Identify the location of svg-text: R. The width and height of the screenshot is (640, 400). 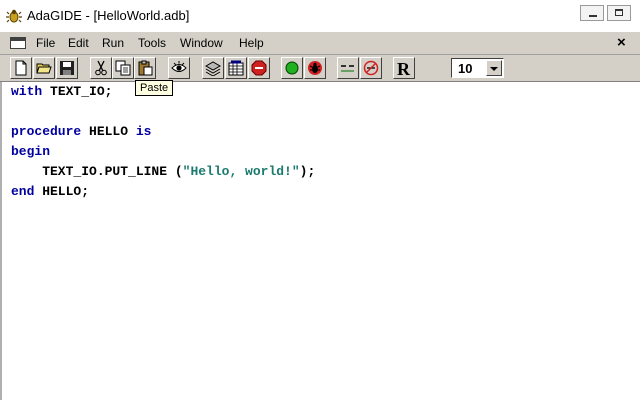
(404, 68).